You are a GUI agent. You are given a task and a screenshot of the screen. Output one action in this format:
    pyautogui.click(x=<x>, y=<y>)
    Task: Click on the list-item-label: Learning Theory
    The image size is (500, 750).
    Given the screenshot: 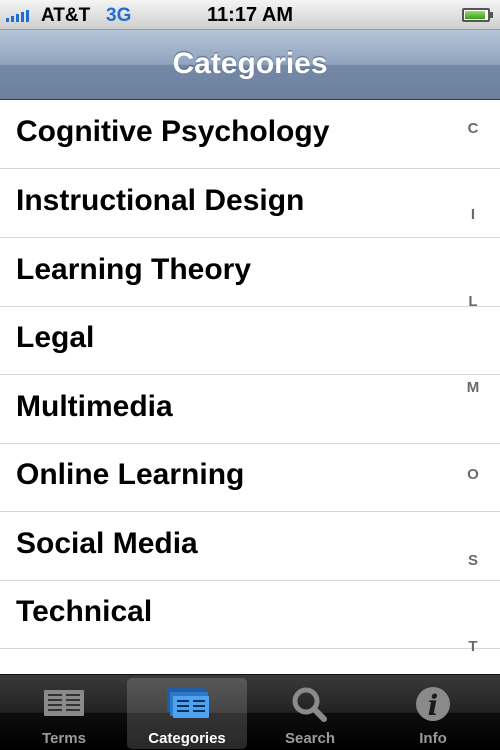 What is the action you would take?
    pyautogui.click(x=134, y=269)
    